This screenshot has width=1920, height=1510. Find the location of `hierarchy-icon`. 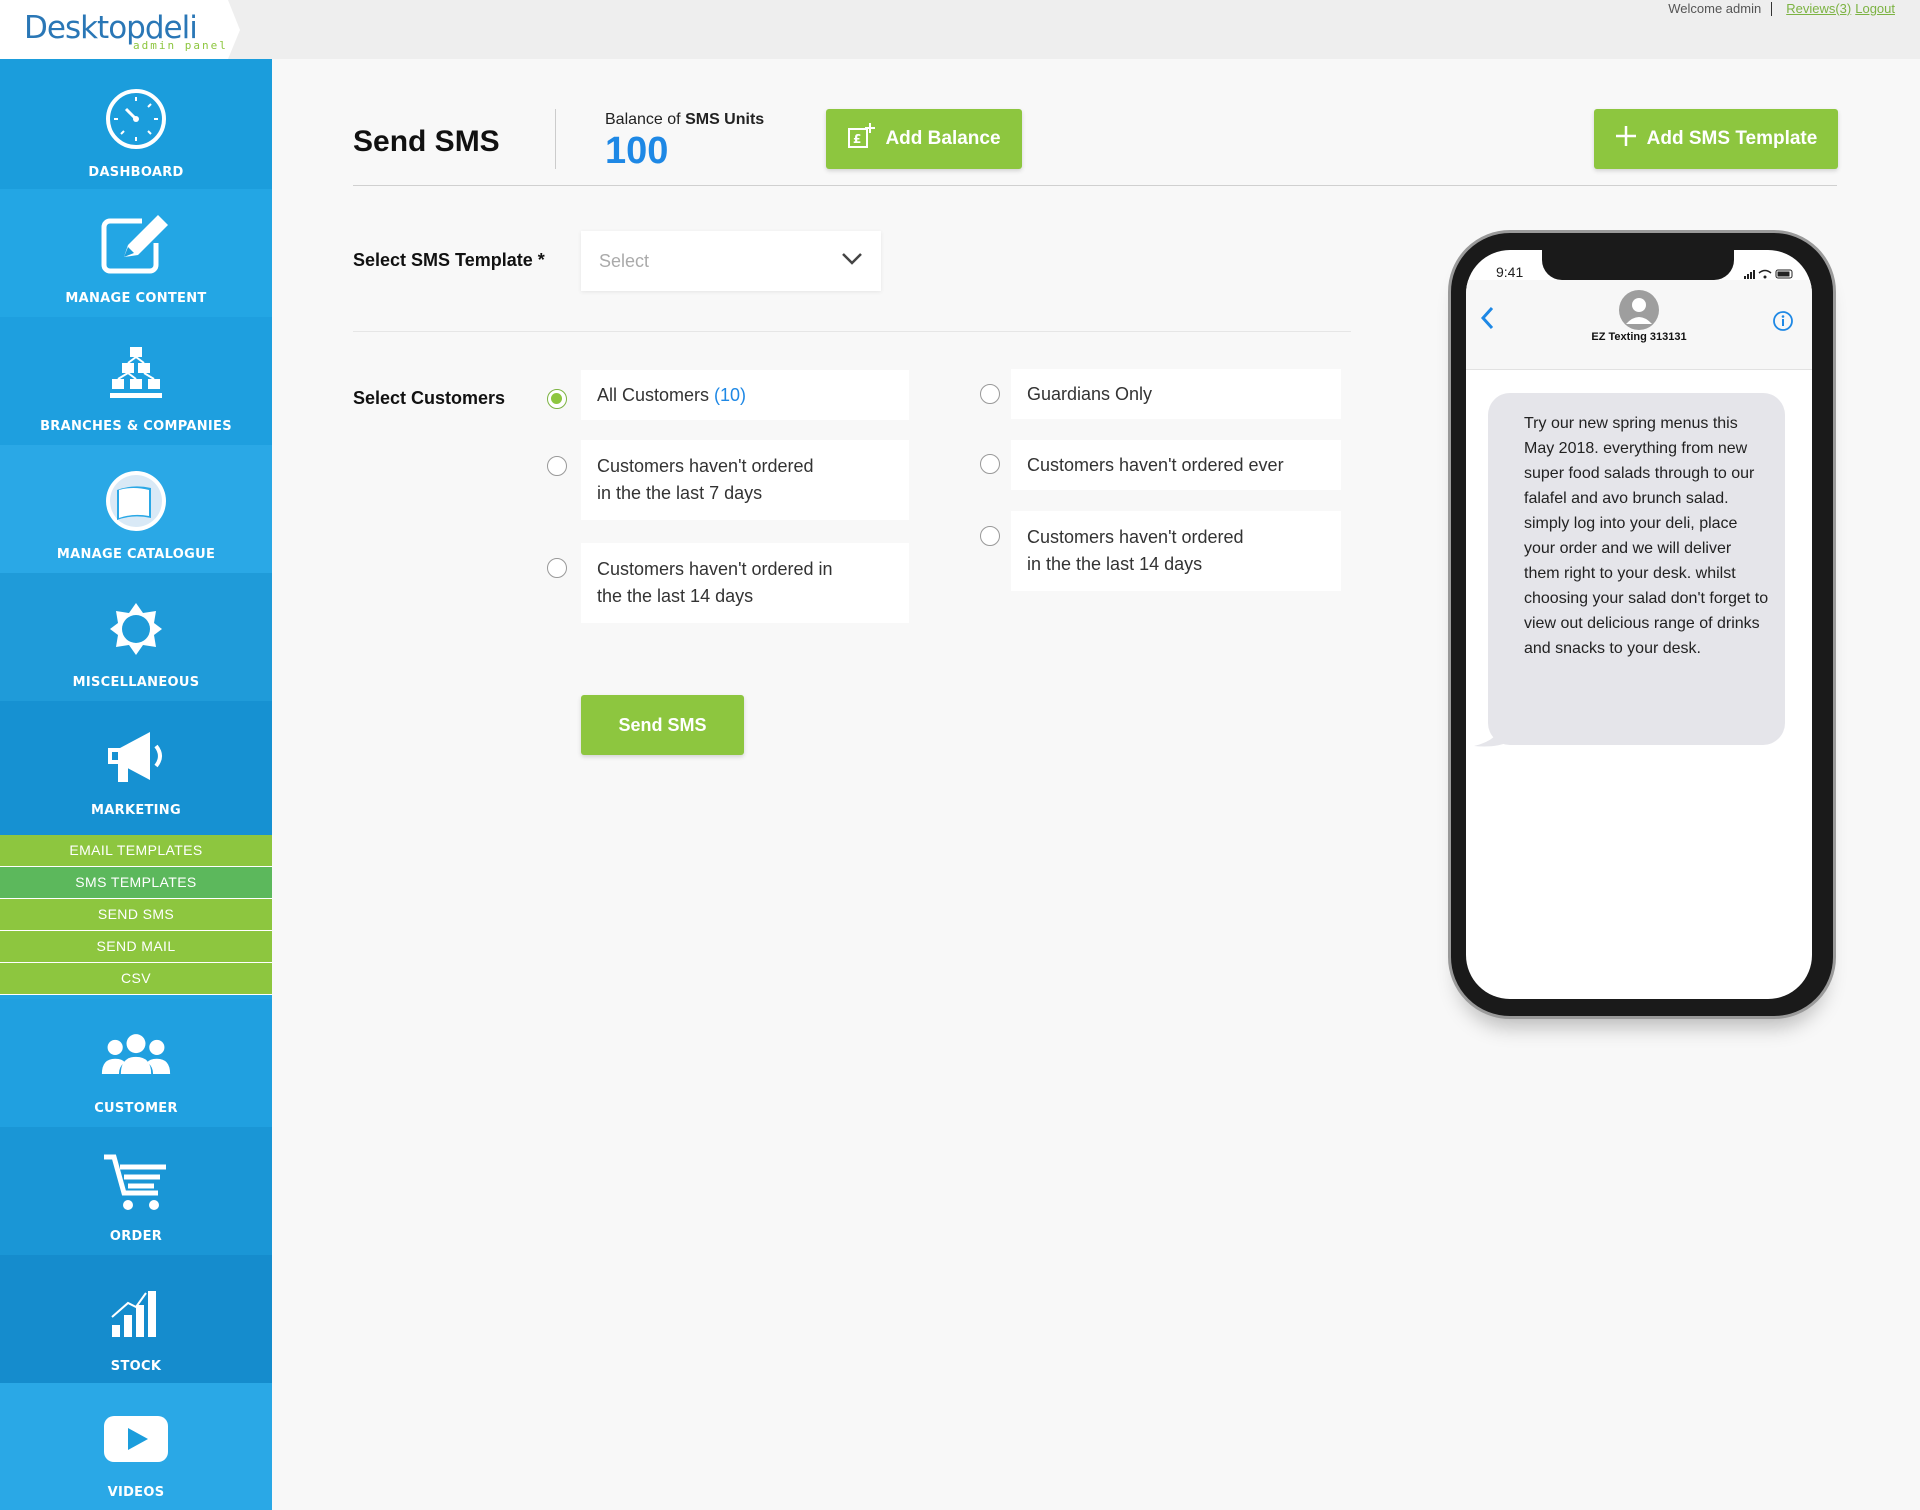

hierarchy-icon is located at coordinates (136, 373).